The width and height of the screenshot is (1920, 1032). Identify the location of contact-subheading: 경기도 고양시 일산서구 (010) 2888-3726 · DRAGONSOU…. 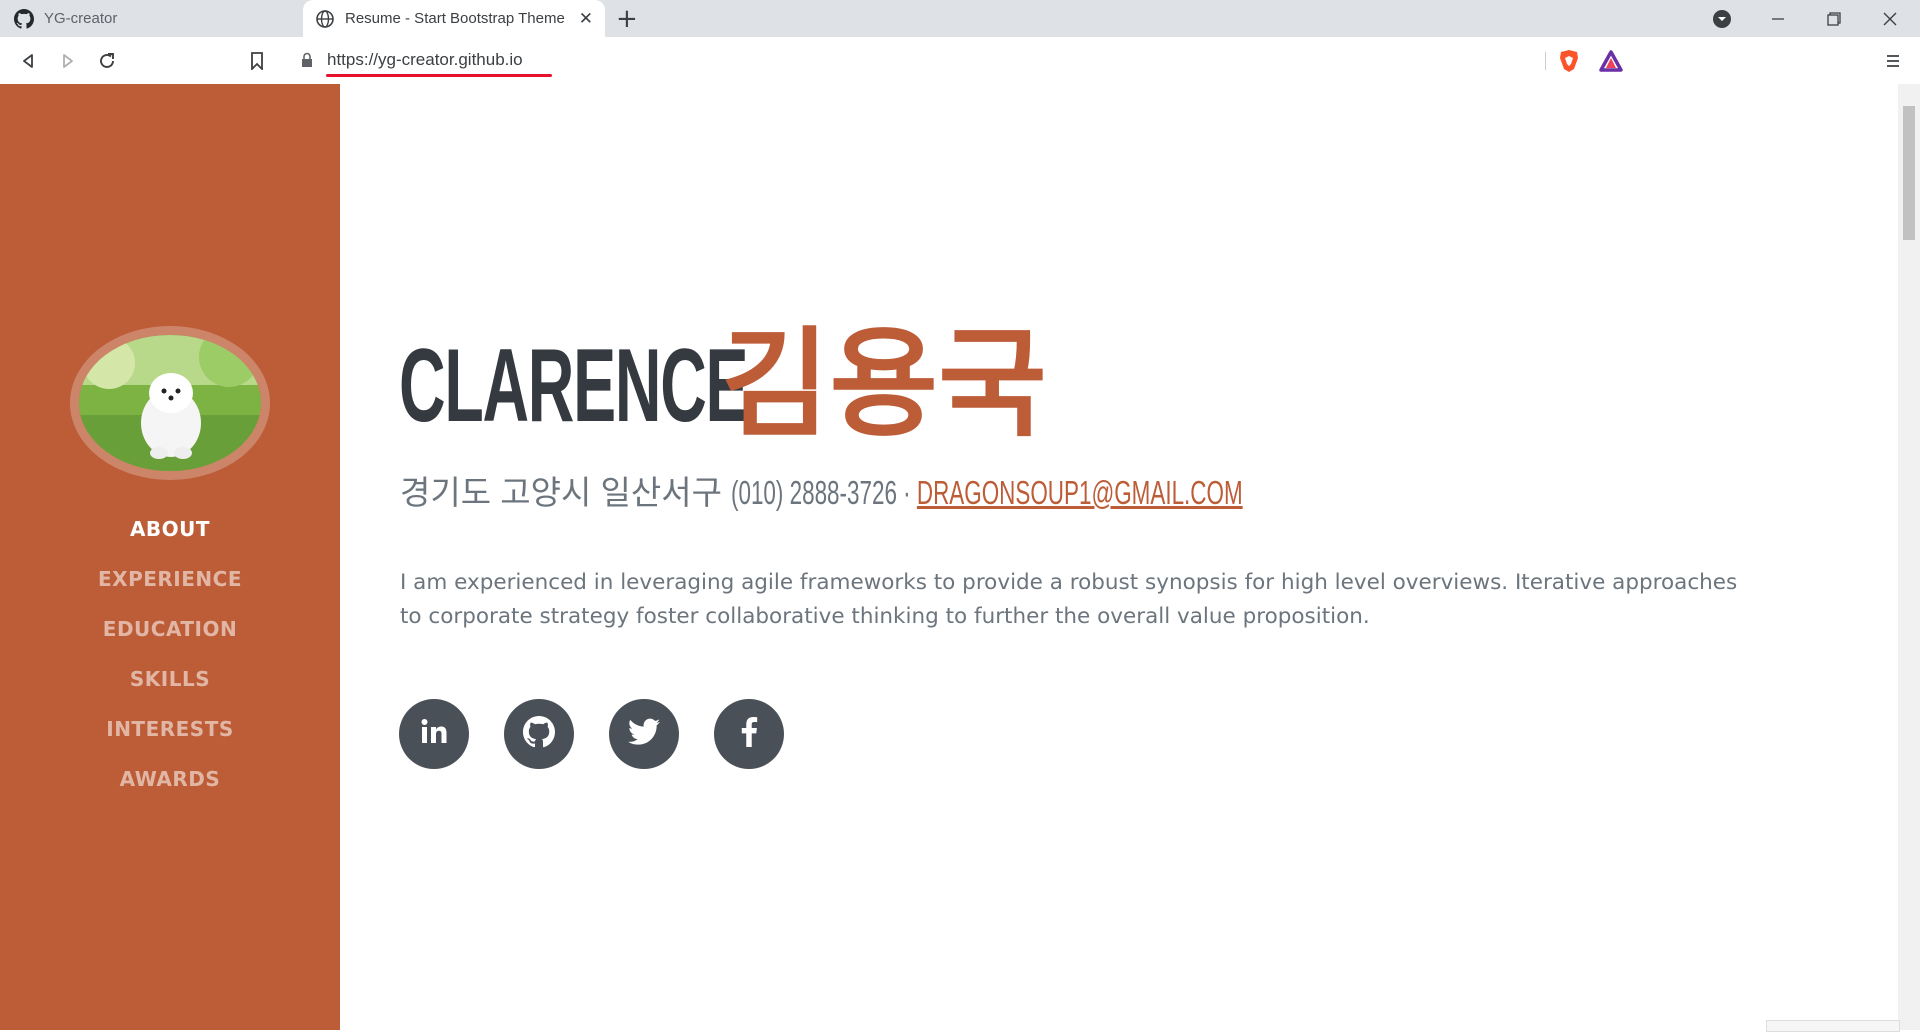
(942, 490).